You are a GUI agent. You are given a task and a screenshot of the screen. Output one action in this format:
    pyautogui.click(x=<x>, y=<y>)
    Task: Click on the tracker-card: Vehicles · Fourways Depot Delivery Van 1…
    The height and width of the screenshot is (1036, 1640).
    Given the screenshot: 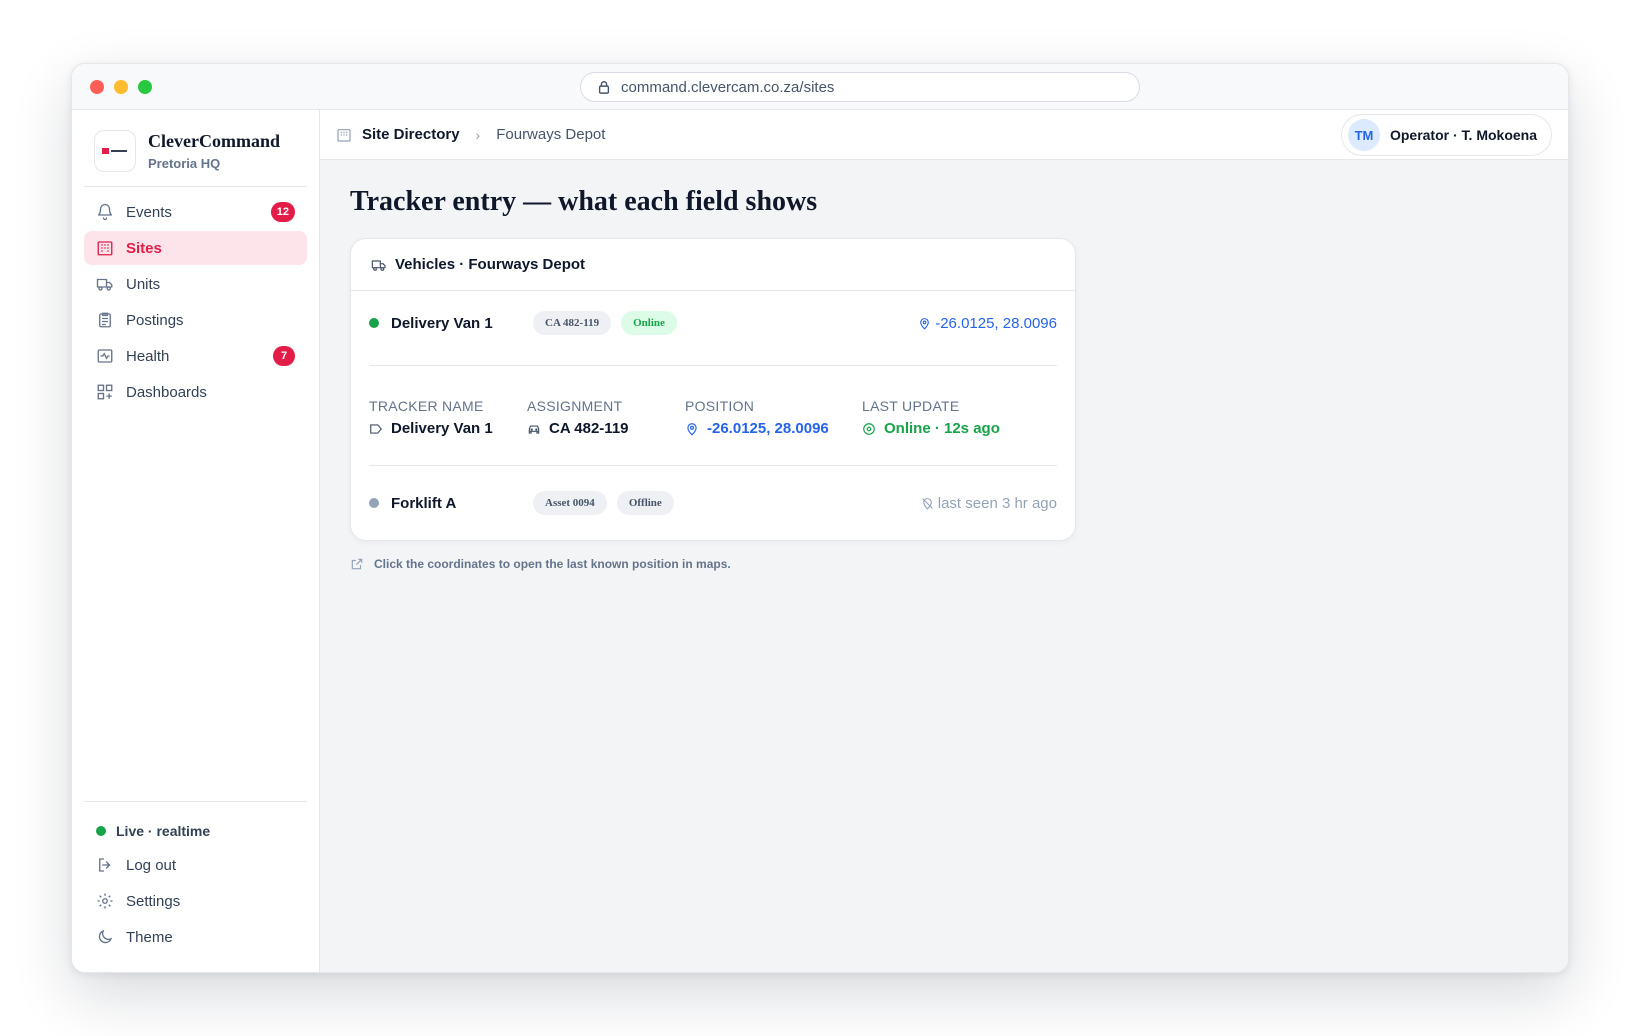 What is the action you would take?
    pyautogui.click(x=713, y=389)
    